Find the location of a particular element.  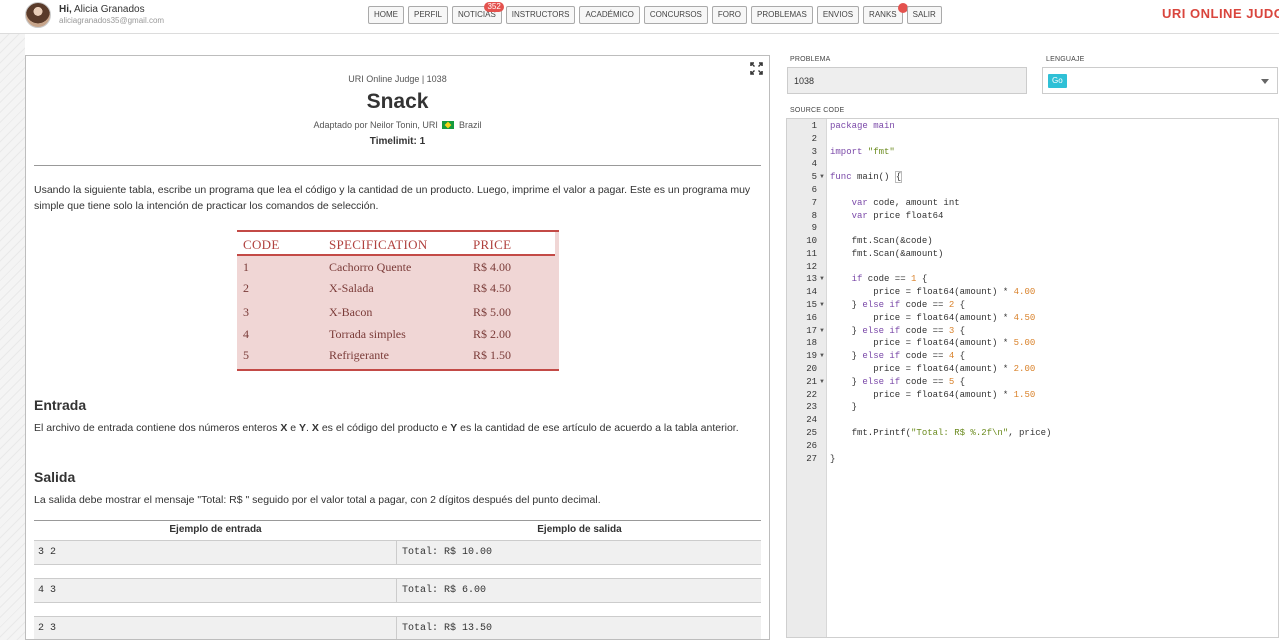

line-number: 27 is located at coordinates (811, 459).